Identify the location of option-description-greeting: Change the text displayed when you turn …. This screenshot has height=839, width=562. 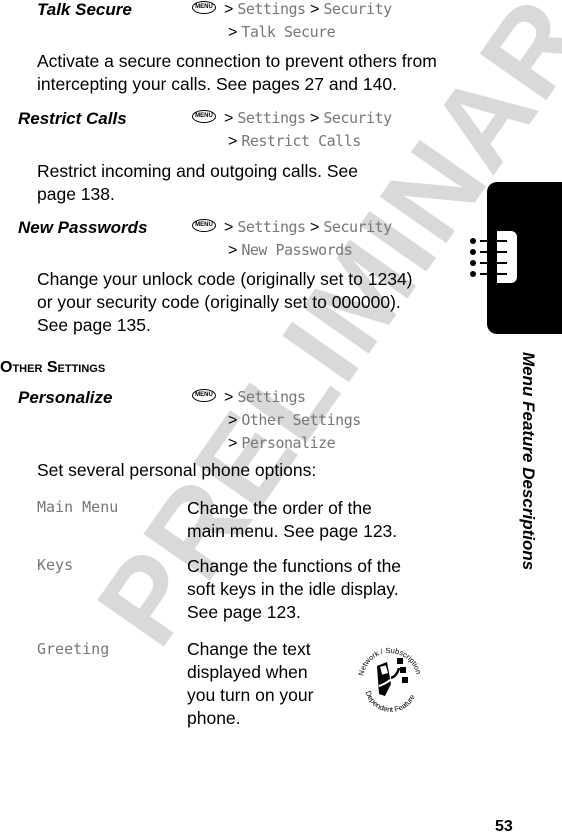
(250, 683).